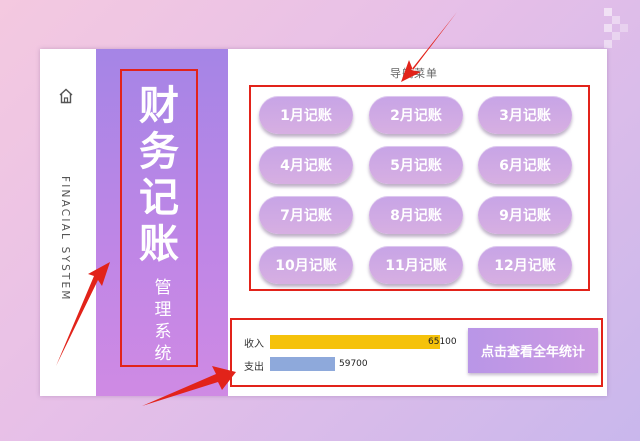  I want to click on main-title: 财 务 记 账, so click(159, 175).